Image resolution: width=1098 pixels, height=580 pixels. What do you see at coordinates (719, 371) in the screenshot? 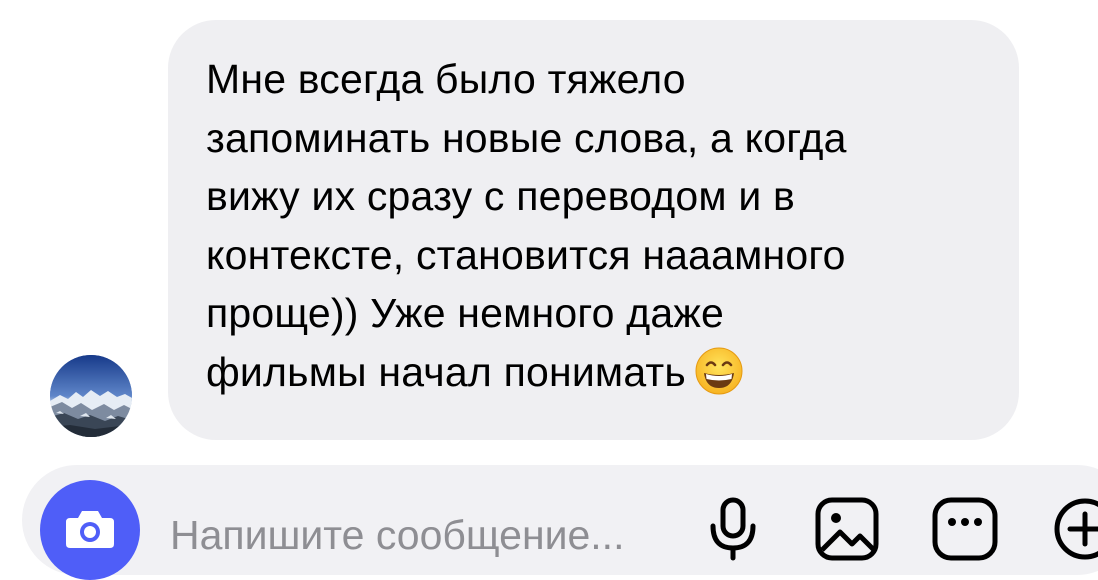
I see `grinning-face-emoji-icon` at bounding box center [719, 371].